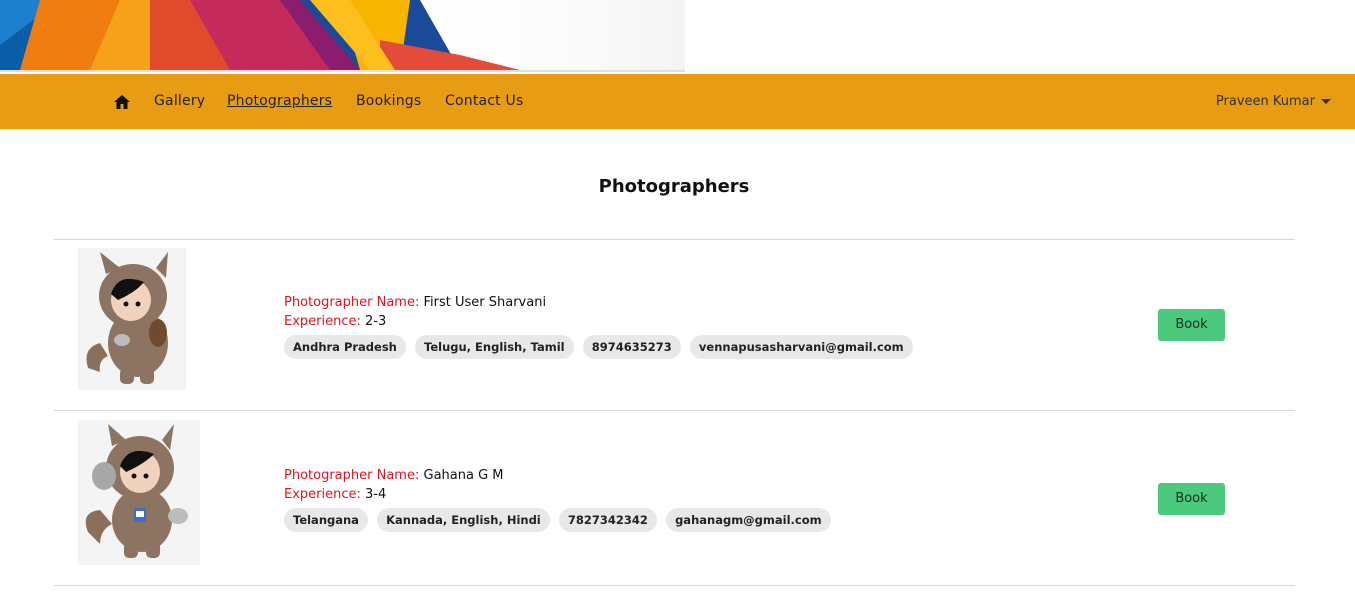 Image resolution: width=1355 pixels, height=593 pixels. Describe the element at coordinates (607, 520) in the screenshot. I see `phone-chip: 7827342342` at that location.